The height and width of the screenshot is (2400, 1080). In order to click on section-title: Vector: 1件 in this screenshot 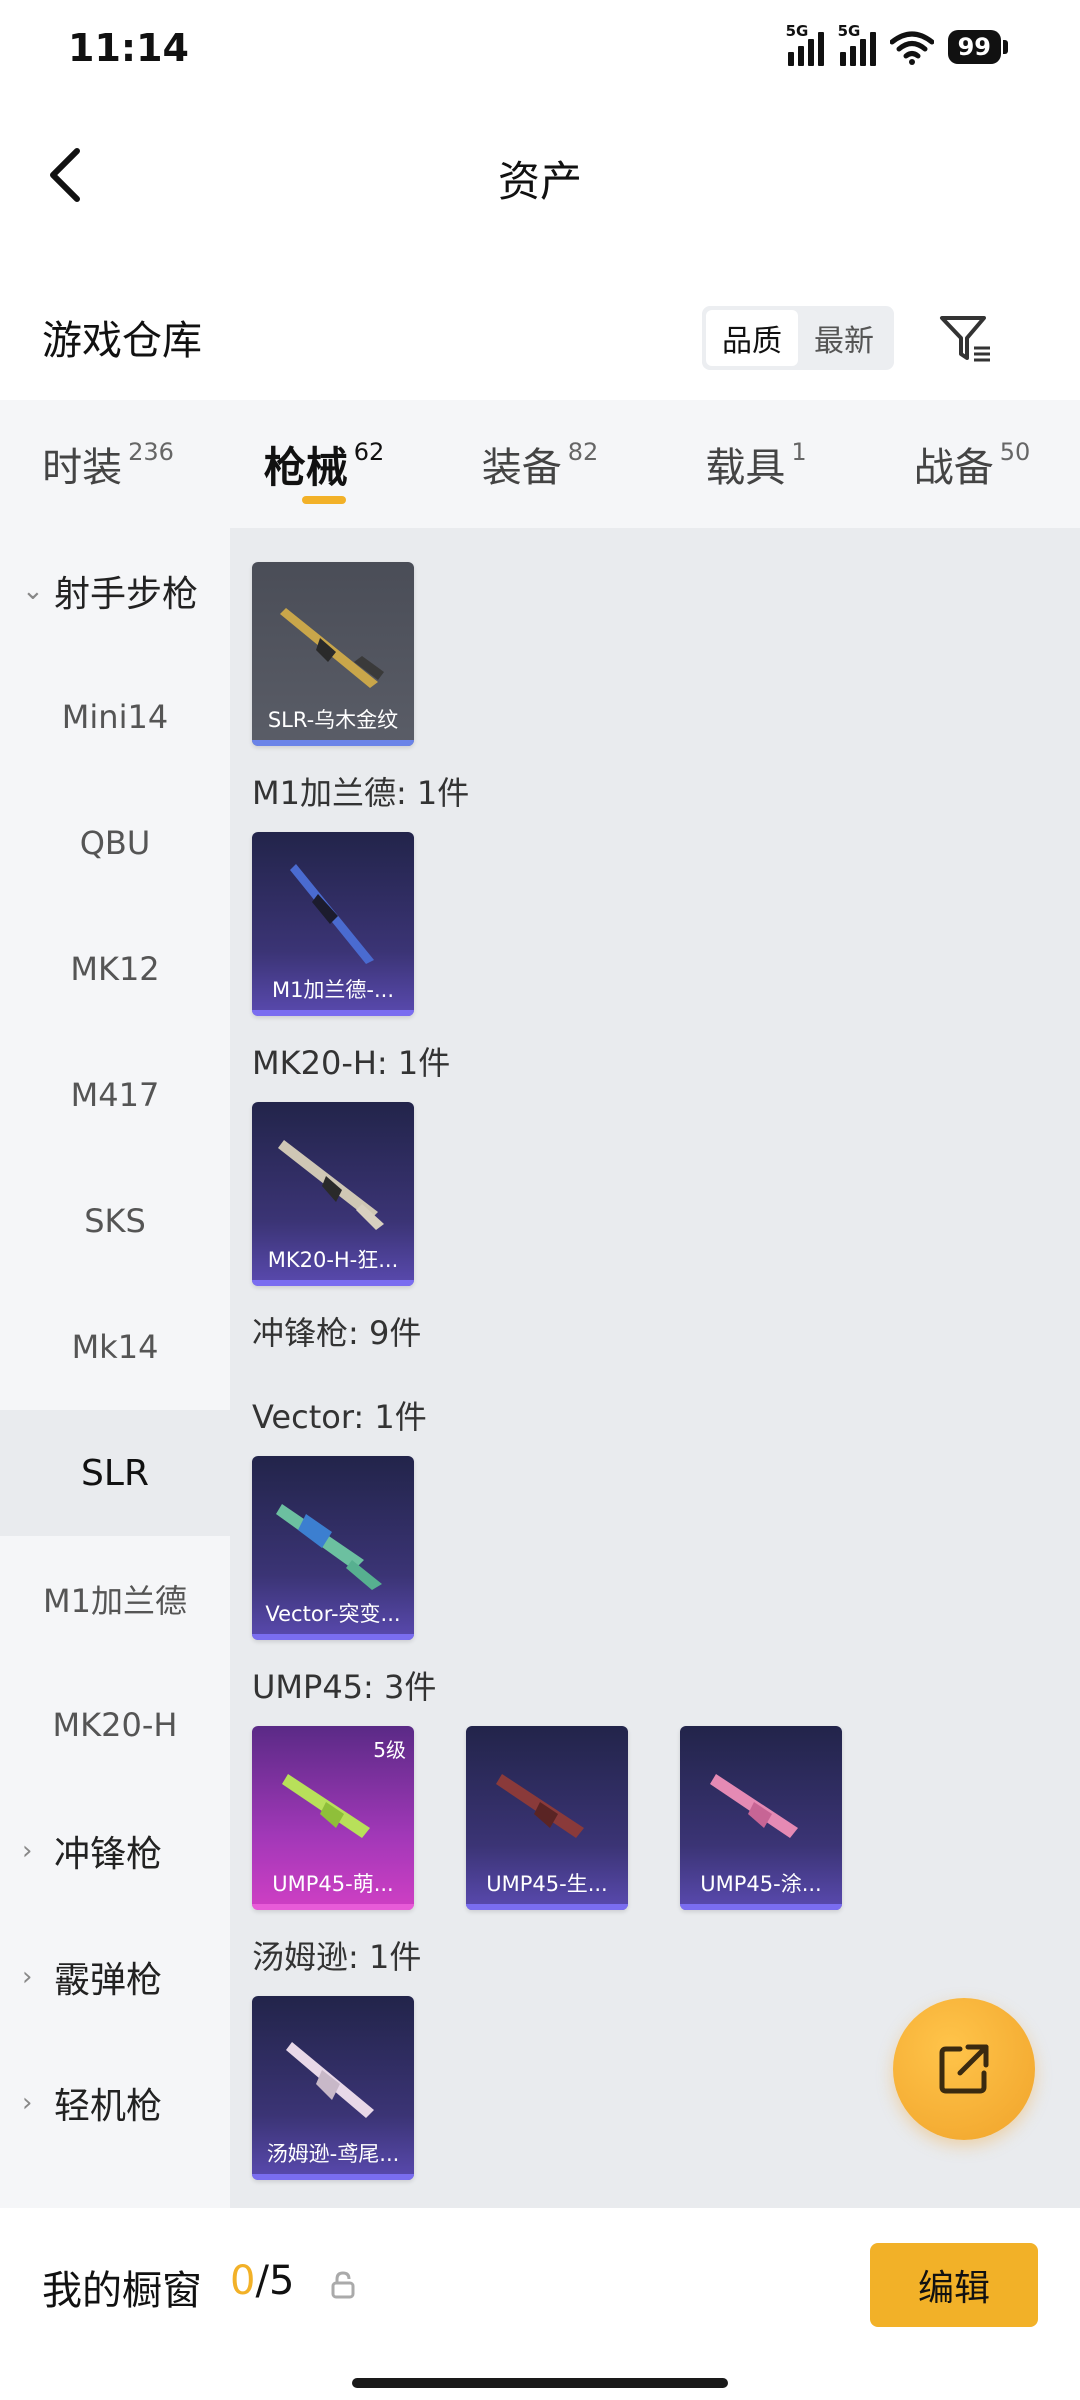, I will do `click(339, 1417)`.